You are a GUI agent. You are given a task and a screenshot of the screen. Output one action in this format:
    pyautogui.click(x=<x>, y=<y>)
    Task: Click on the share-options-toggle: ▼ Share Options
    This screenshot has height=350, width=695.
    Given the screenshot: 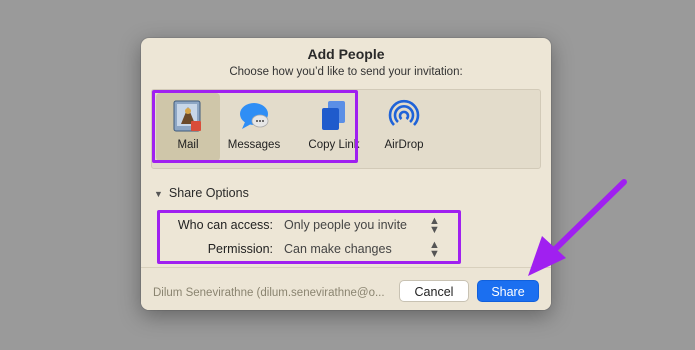 What is the action you would take?
    pyautogui.click(x=201, y=193)
    